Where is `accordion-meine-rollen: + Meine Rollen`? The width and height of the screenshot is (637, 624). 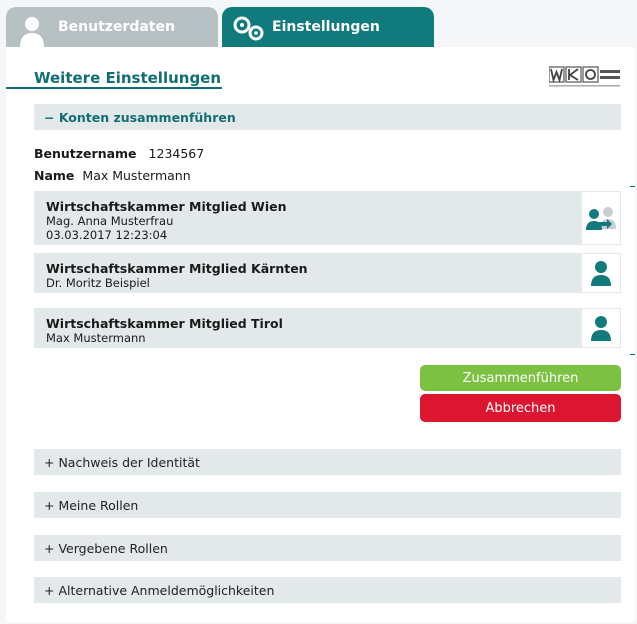 accordion-meine-rollen: + Meine Rollen is located at coordinates (327, 505).